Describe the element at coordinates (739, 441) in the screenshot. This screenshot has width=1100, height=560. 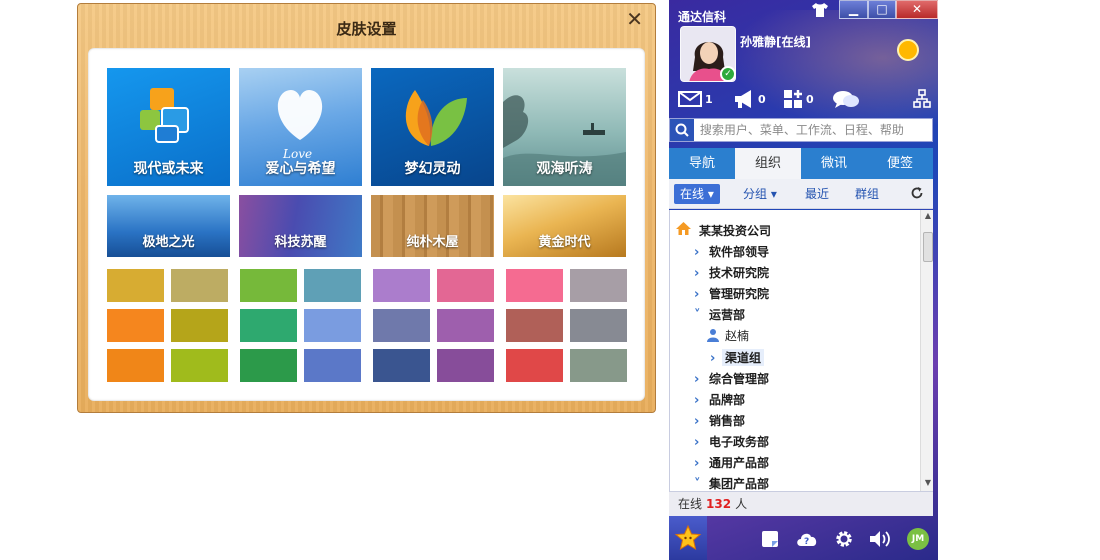
I see `tree-dept-item: 电子政务部` at that location.